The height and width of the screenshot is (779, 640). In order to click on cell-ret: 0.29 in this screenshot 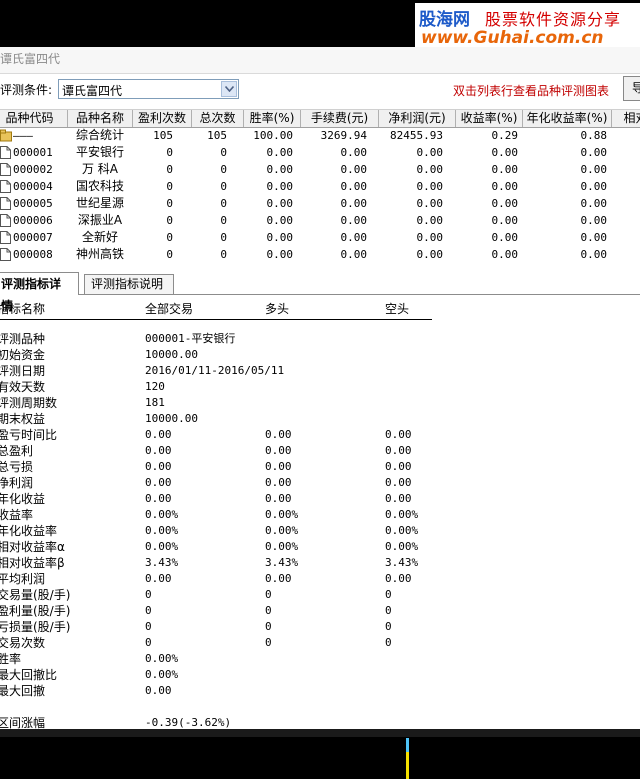, I will do `click(505, 135)`.